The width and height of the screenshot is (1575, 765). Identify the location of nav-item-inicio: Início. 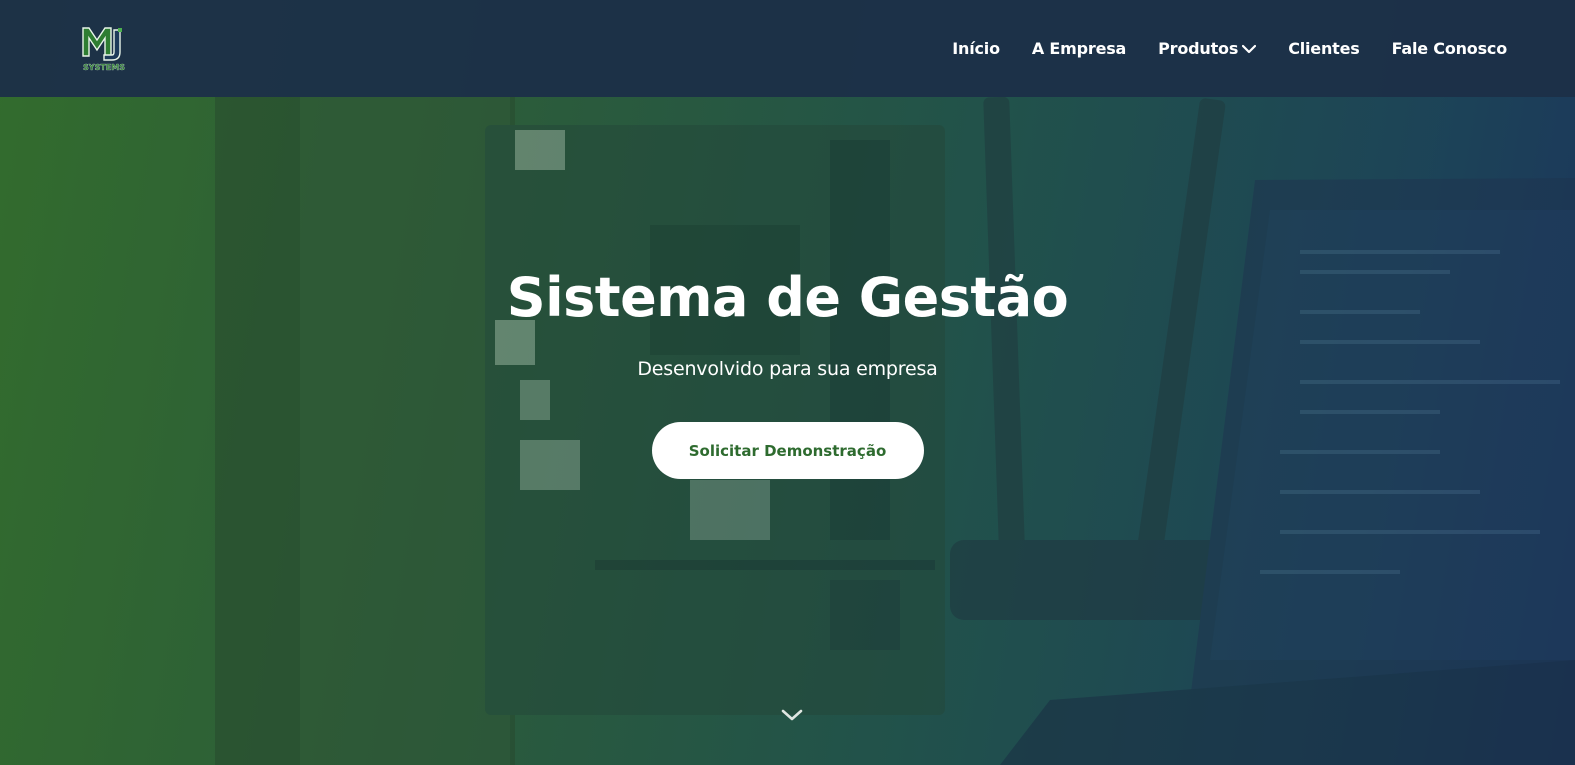
(976, 48).